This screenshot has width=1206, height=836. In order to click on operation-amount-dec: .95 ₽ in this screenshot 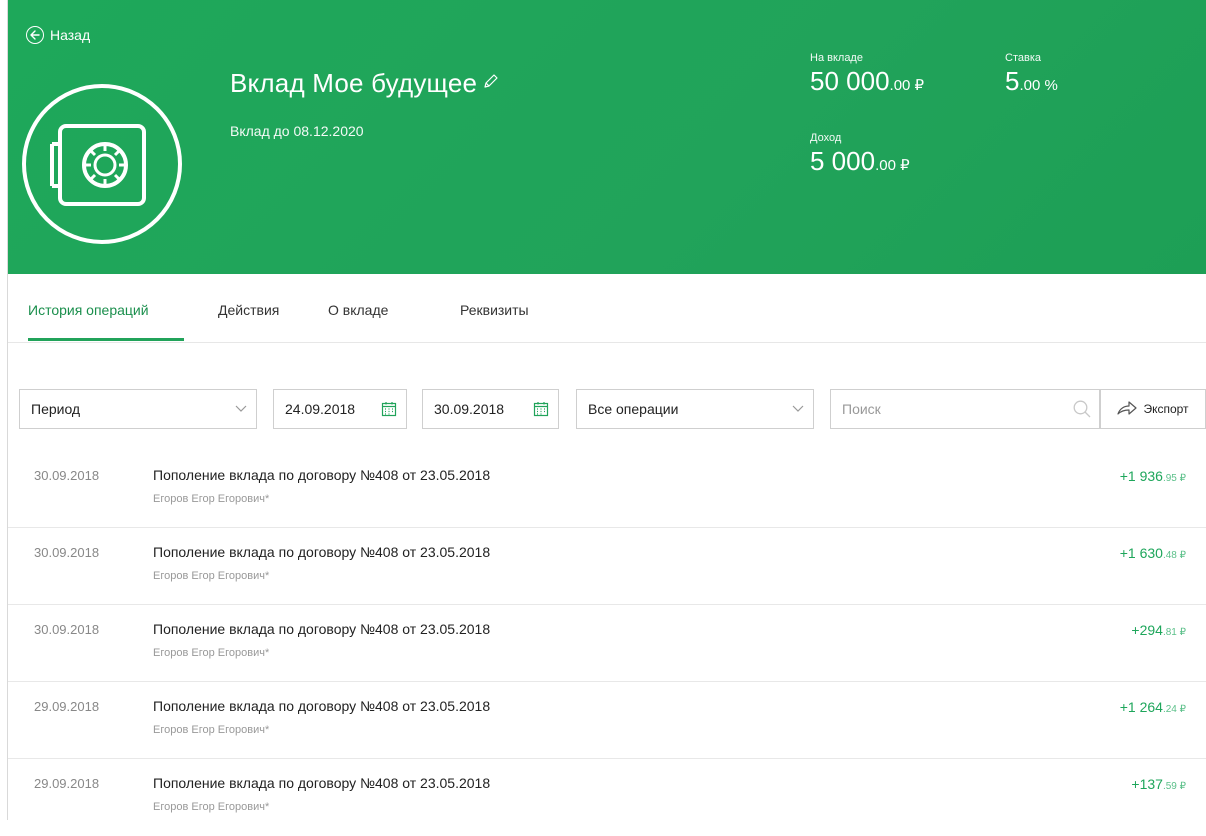, I will do `click(1174, 478)`.